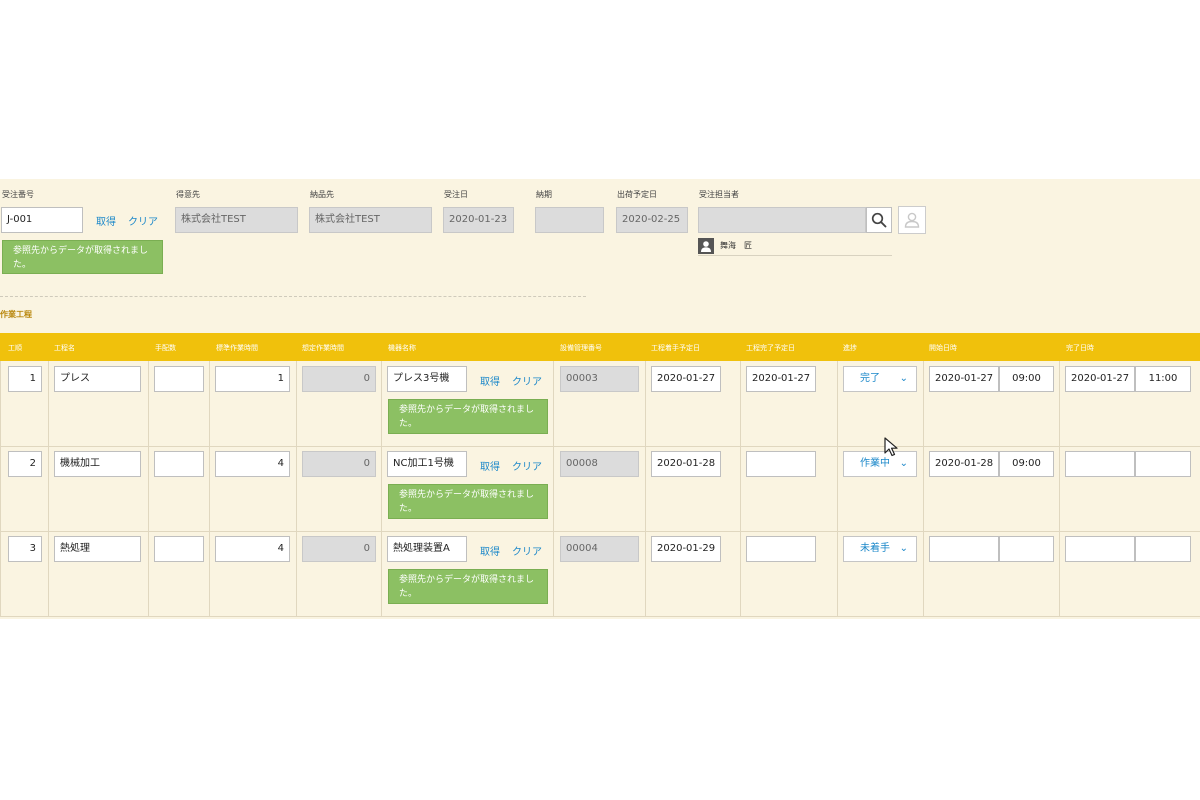 Image resolution: width=1200 pixels, height=800 pixels. Describe the element at coordinates (850, 348) in the screenshot. I see `col-status: 進捗` at that location.